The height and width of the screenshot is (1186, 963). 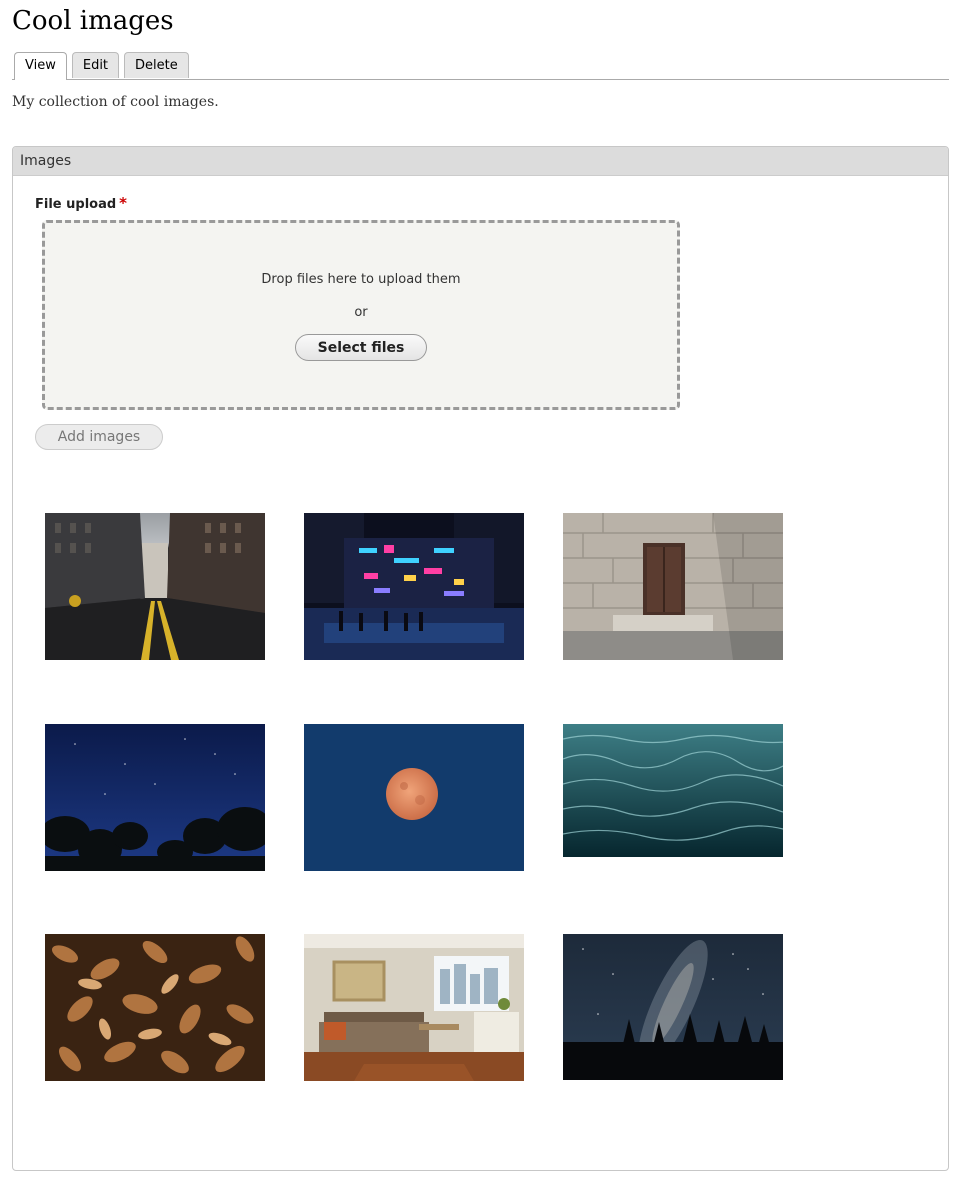 I want to click on gallery-image-city-street, so click(x=155, y=586).